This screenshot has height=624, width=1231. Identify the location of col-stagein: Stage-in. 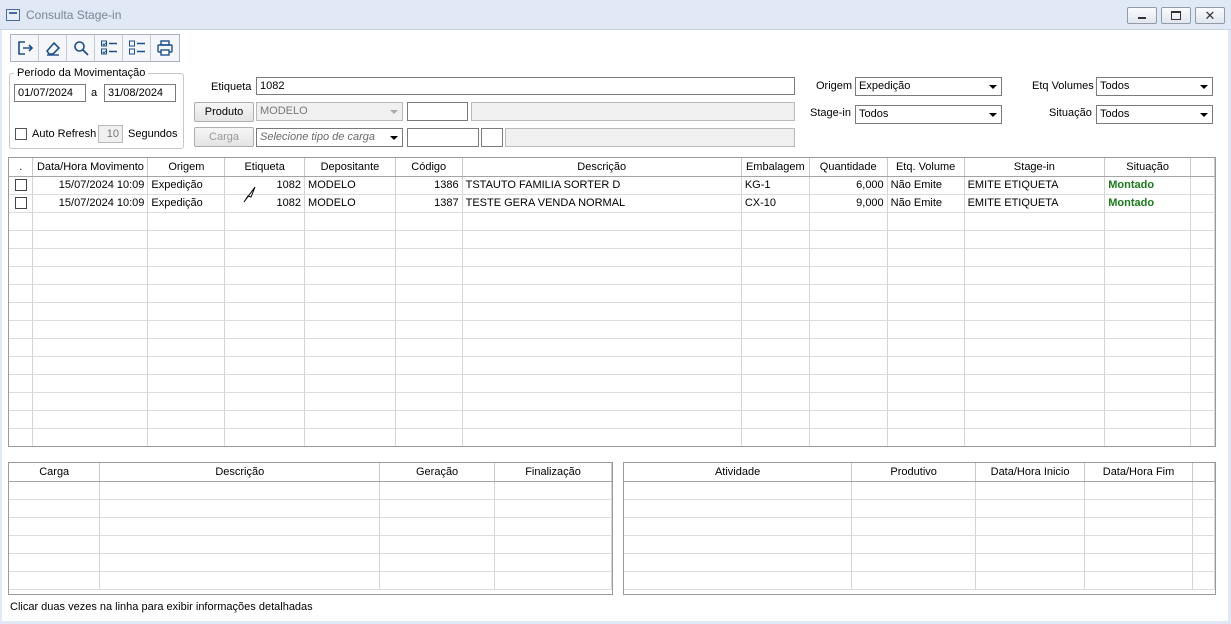
(1035, 167).